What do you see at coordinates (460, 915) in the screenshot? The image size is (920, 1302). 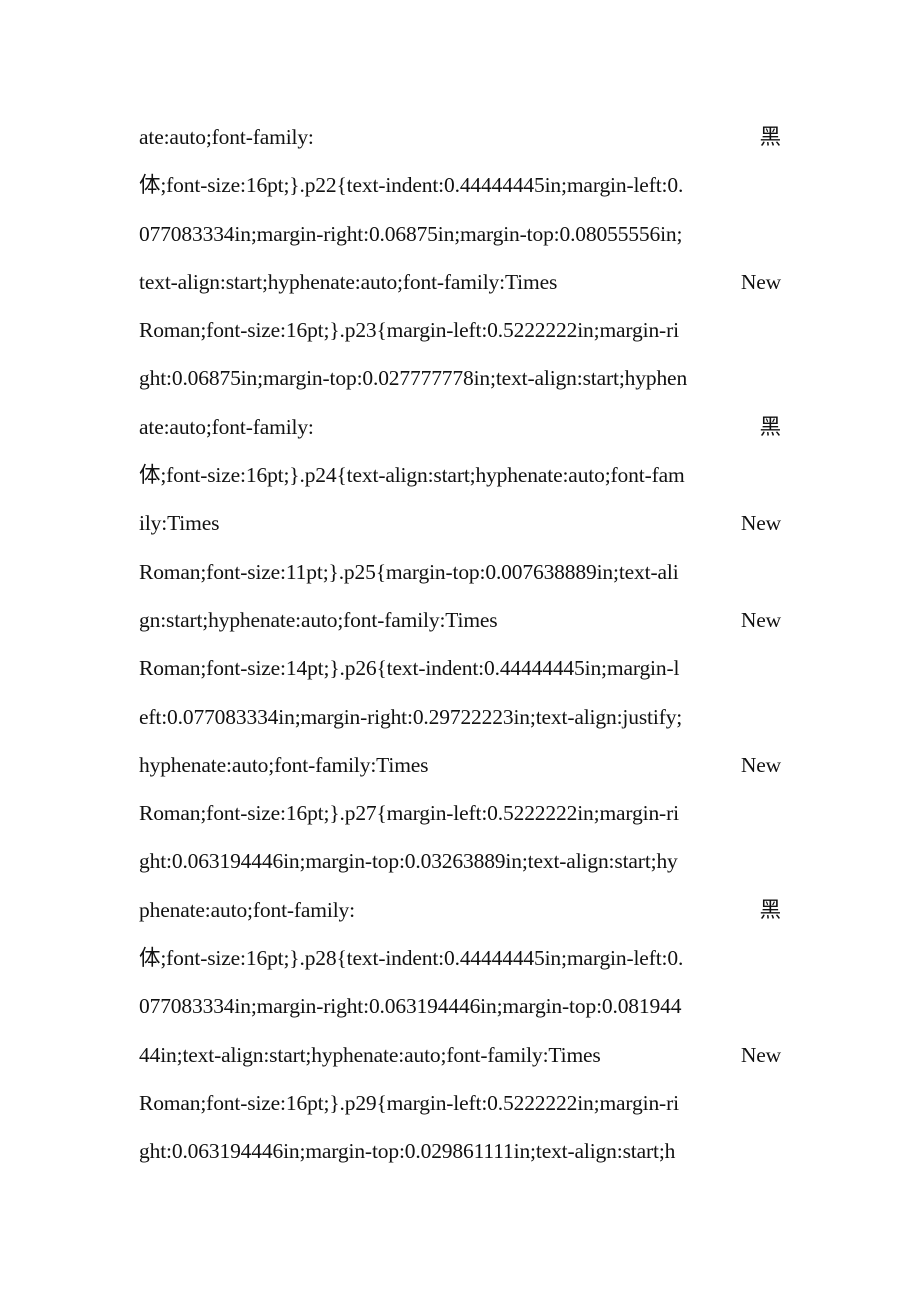 I see `text-line: phenate:auto;font-family: 黑` at bounding box center [460, 915].